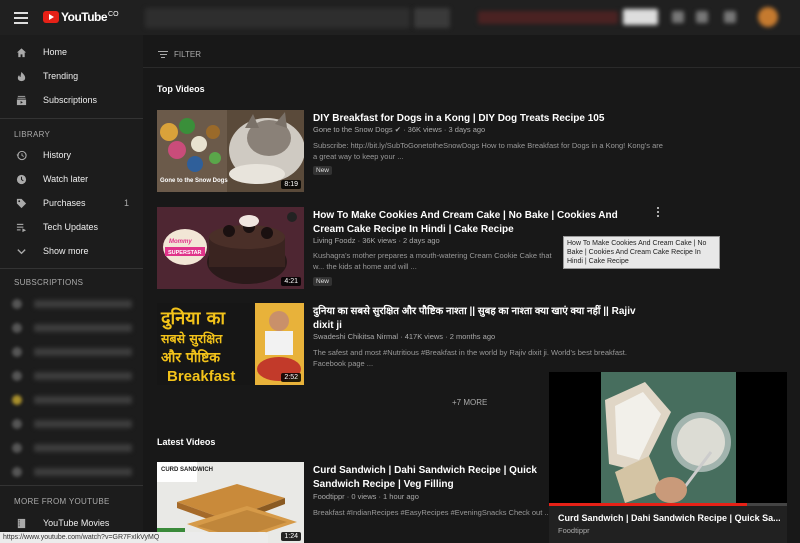  What do you see at coordinates (32, 134) in the screenshot?
I see `library-section-title: LIBRARY` at bounding box center [32, 134].